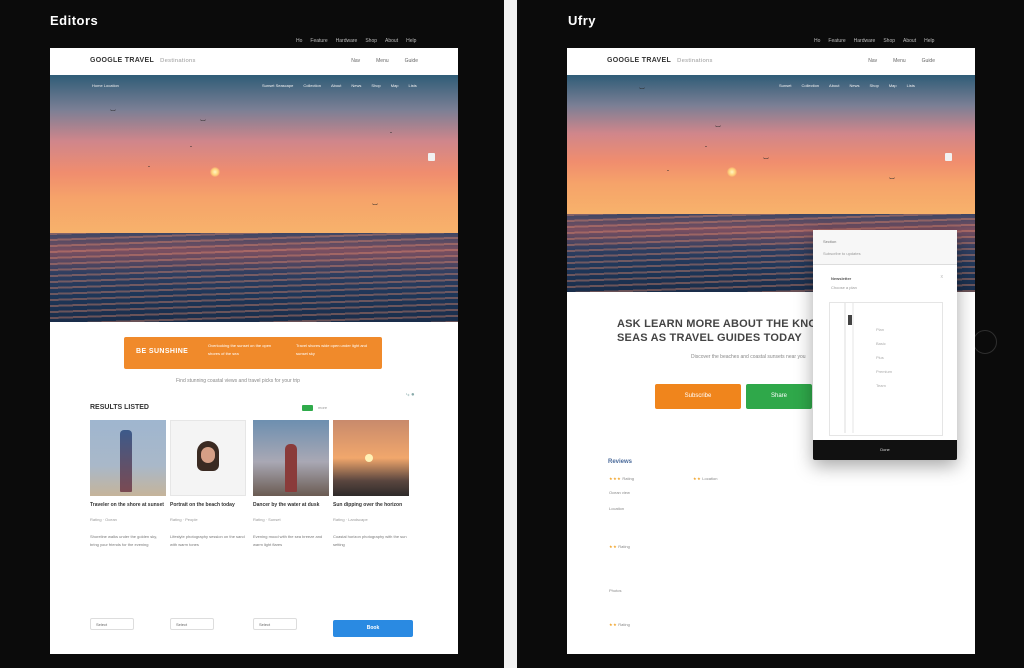 This screenshot has height=668, width=1024. I want to click on share-icon: ⤷ ●, so click(410, 395).